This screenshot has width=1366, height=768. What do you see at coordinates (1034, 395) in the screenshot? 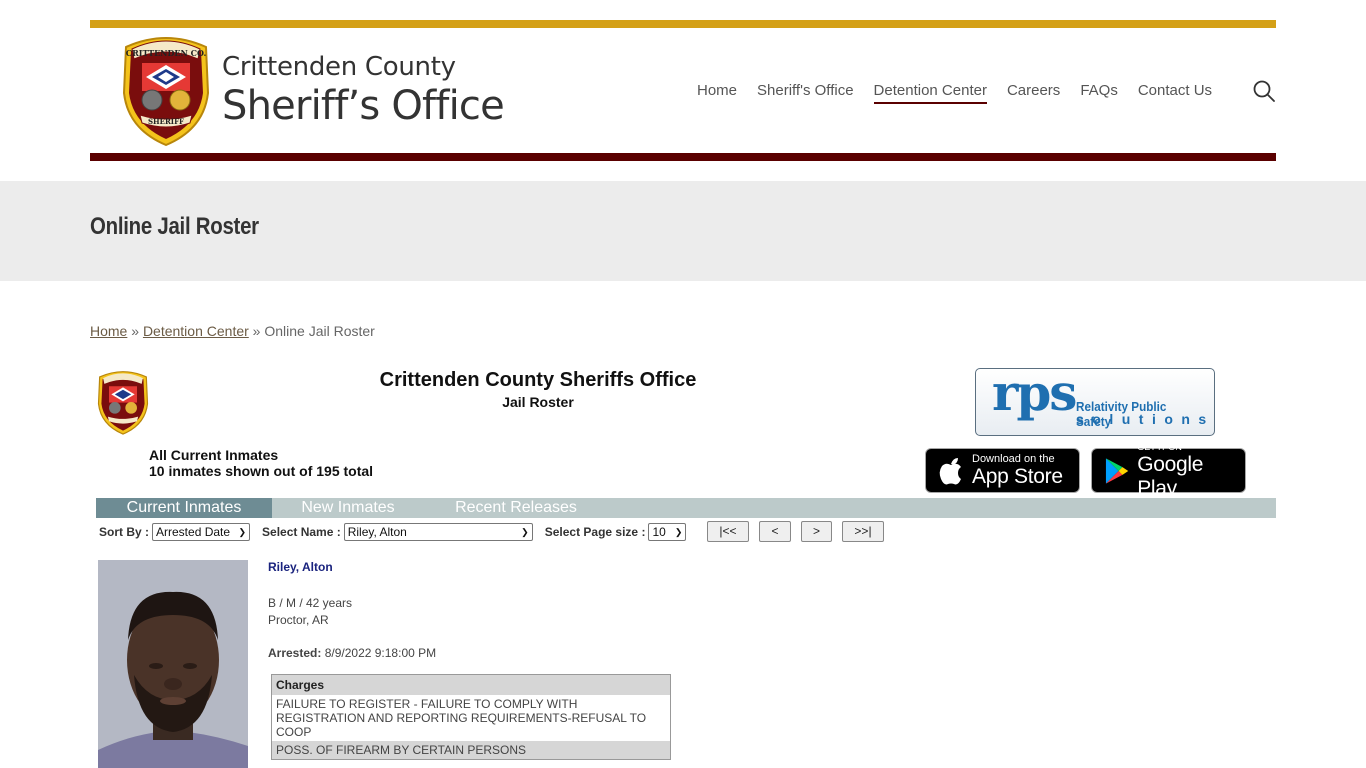
I see `vendor-abbr: rps` at bounding box center [1034, 395].